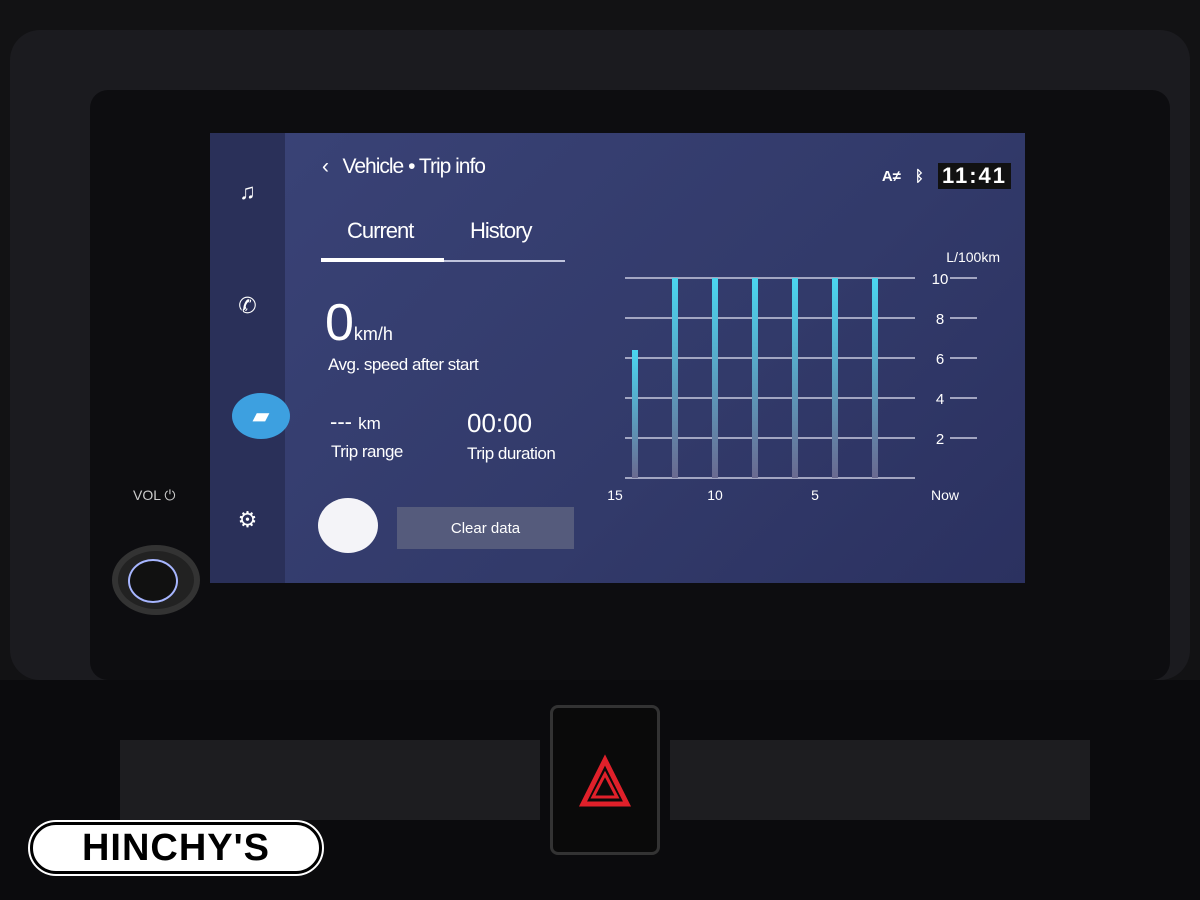 Image resolution: width=1200 pixels, height=900 pixels. I want to click on y-tick-label: 8, so click(940, 319).